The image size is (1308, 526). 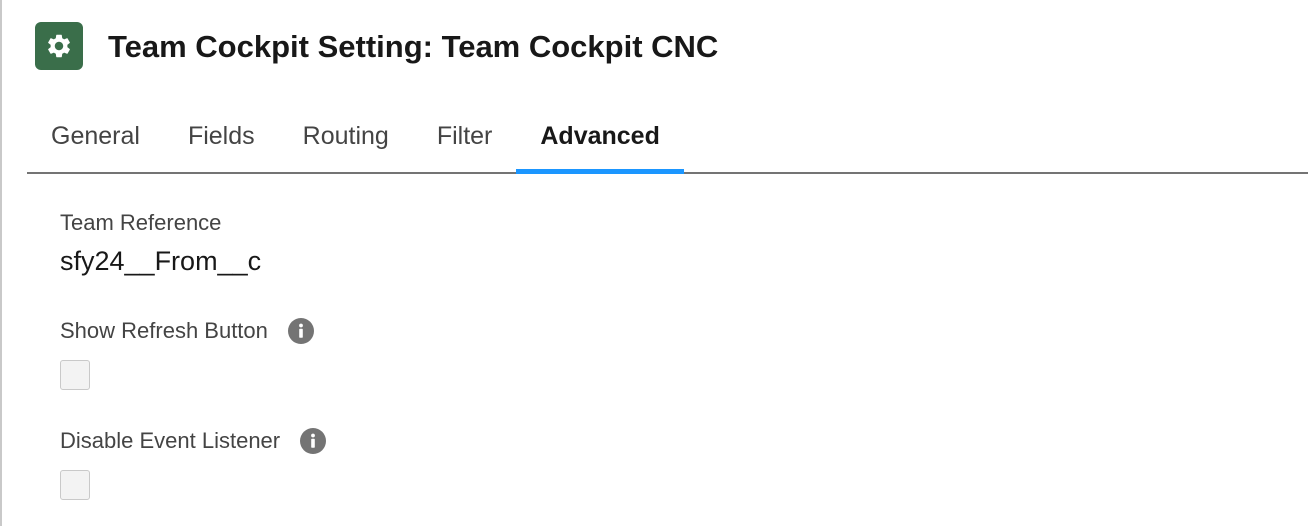 What do you see at coordinates (193, 464) in the screenshot?
I see `disable-event-listener-field: Disable Event Listener` at bounding box center [193, 464].